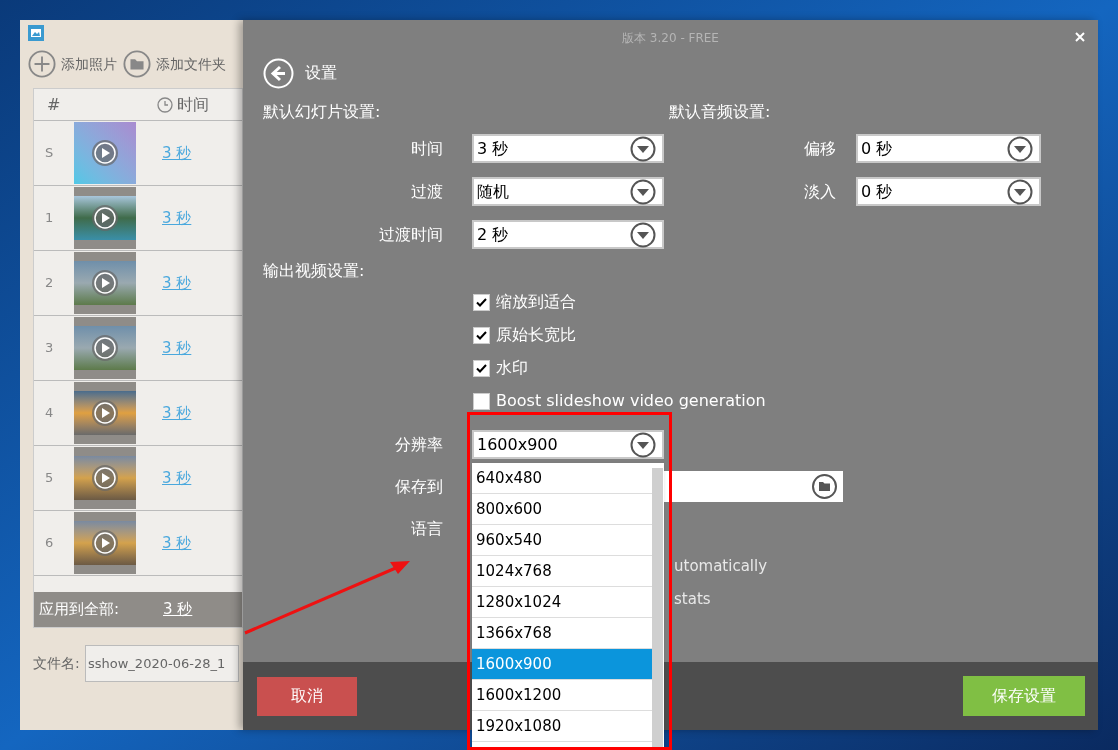  Describe the element at coordinates (322, 111) in the screenshot. I see `section-heading: 默认幻灯片设置:` at that location.